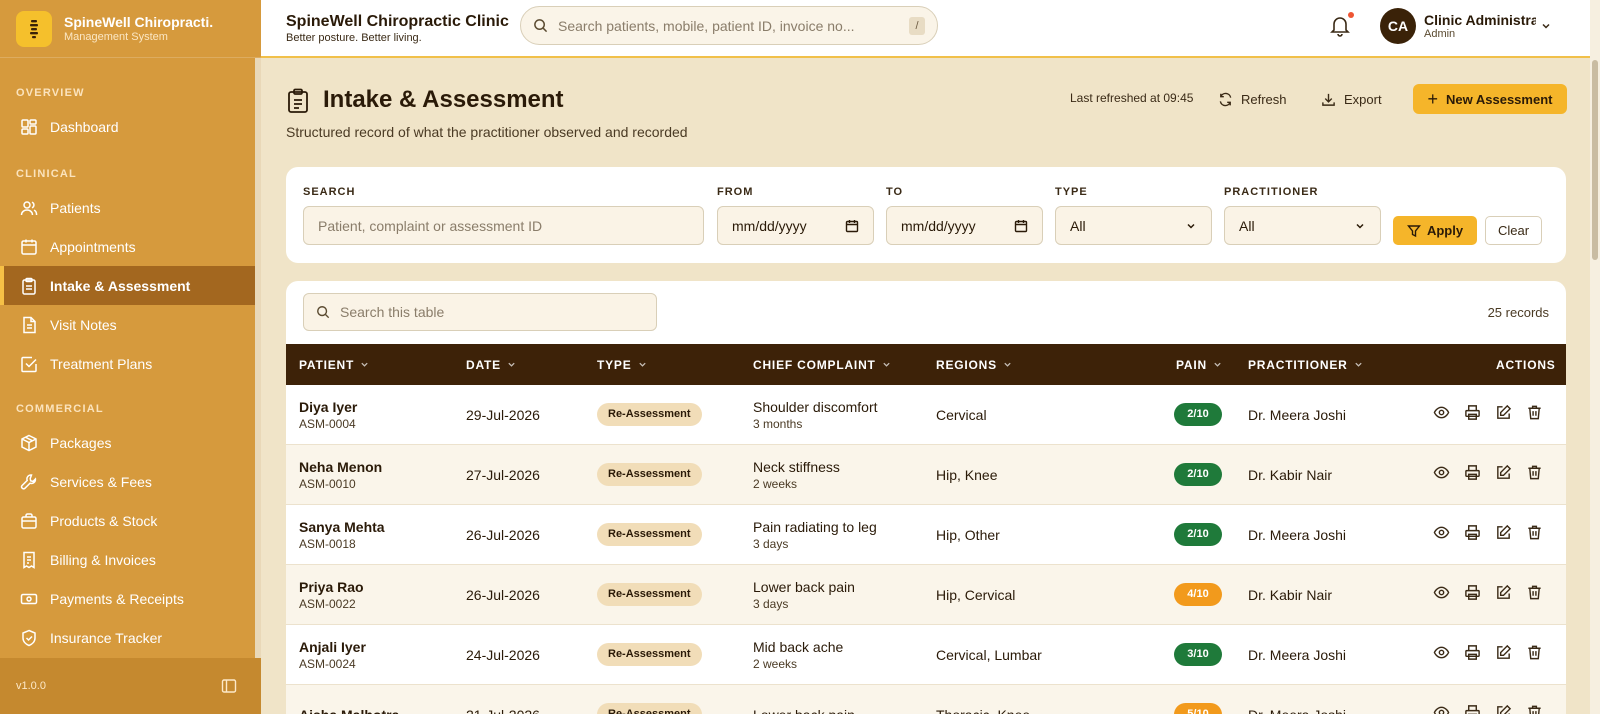 The width and height of the screenshot is (1600, 714). What do you see at coordinates (84, 126) in the screenshot?
I see `sidebar-item-label: Dashboard` at bounding box center [84, 126].